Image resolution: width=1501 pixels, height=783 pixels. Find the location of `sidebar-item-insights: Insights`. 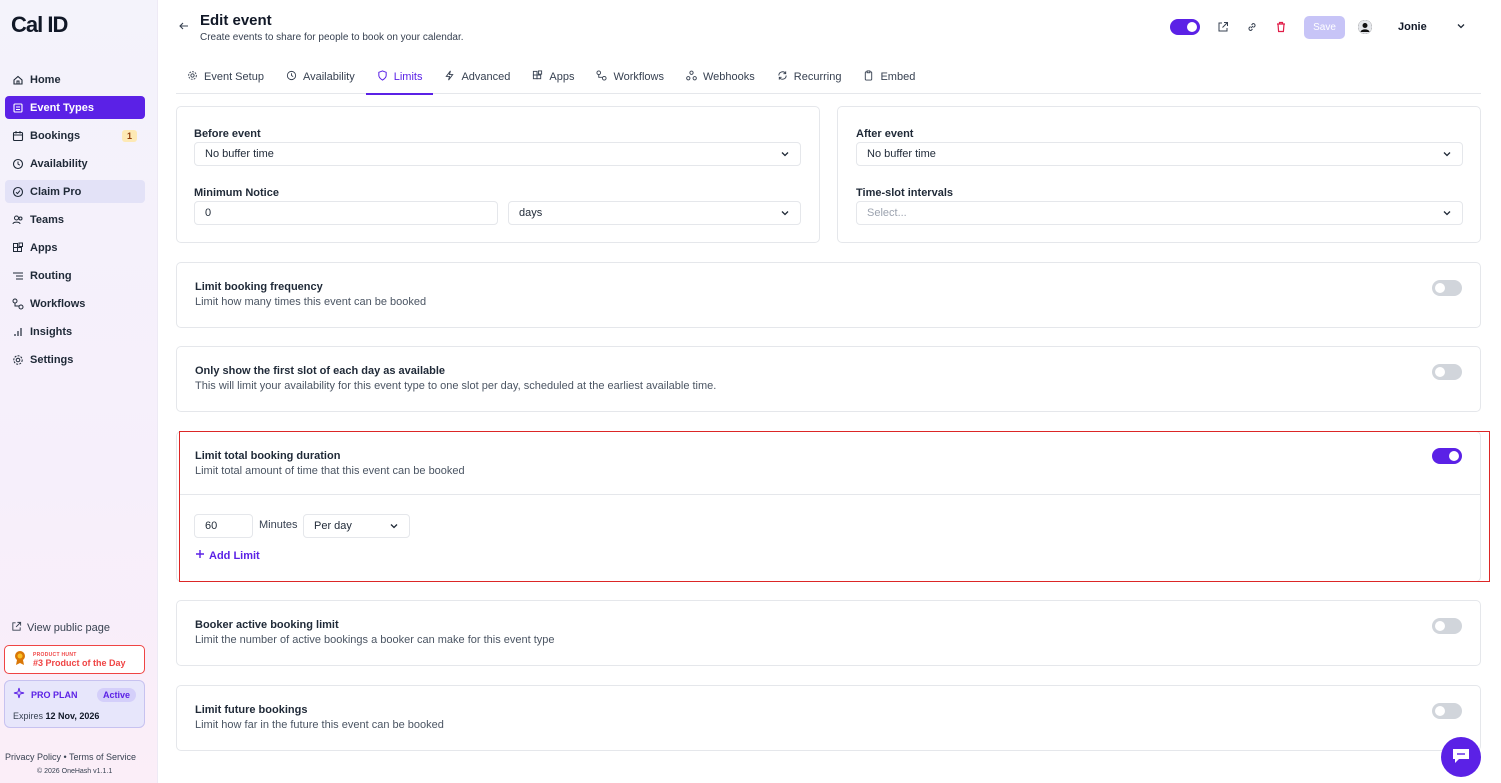

sidebar-item-insights: Insights is located at coordinates (75, 331).